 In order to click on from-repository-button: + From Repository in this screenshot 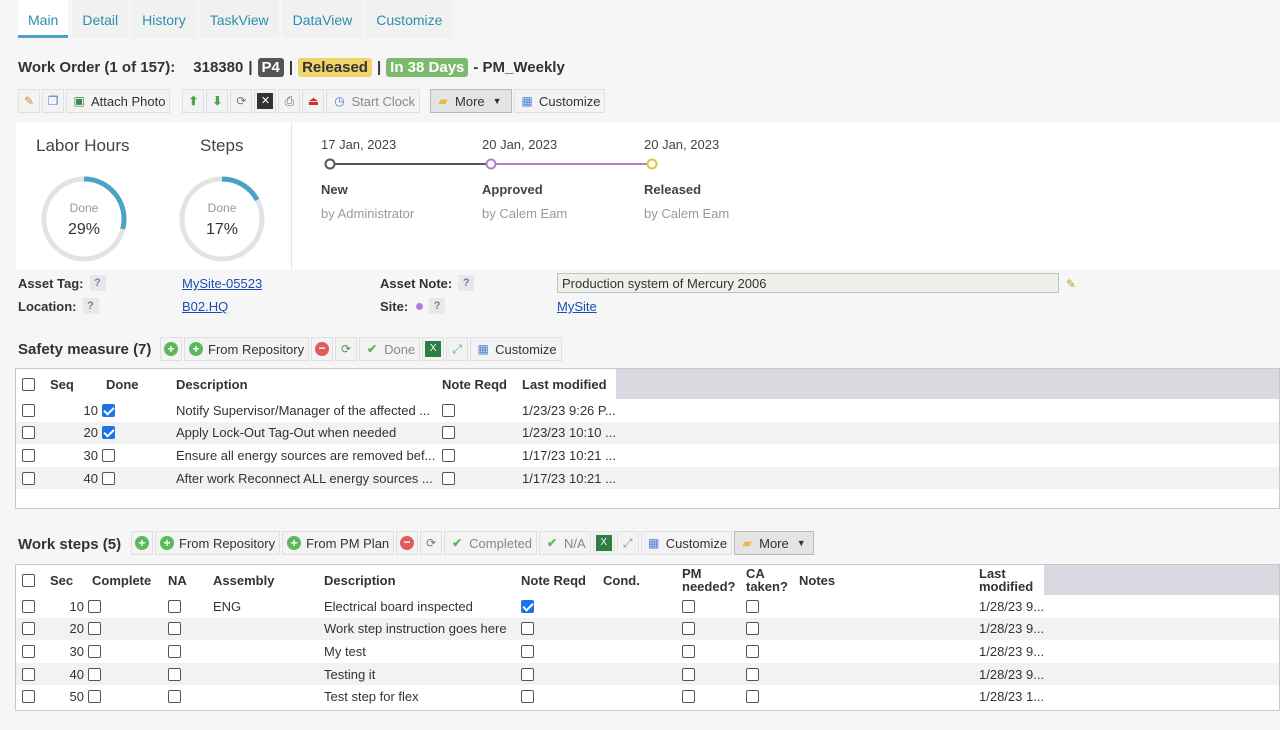, I will do `click(247, 349)`.